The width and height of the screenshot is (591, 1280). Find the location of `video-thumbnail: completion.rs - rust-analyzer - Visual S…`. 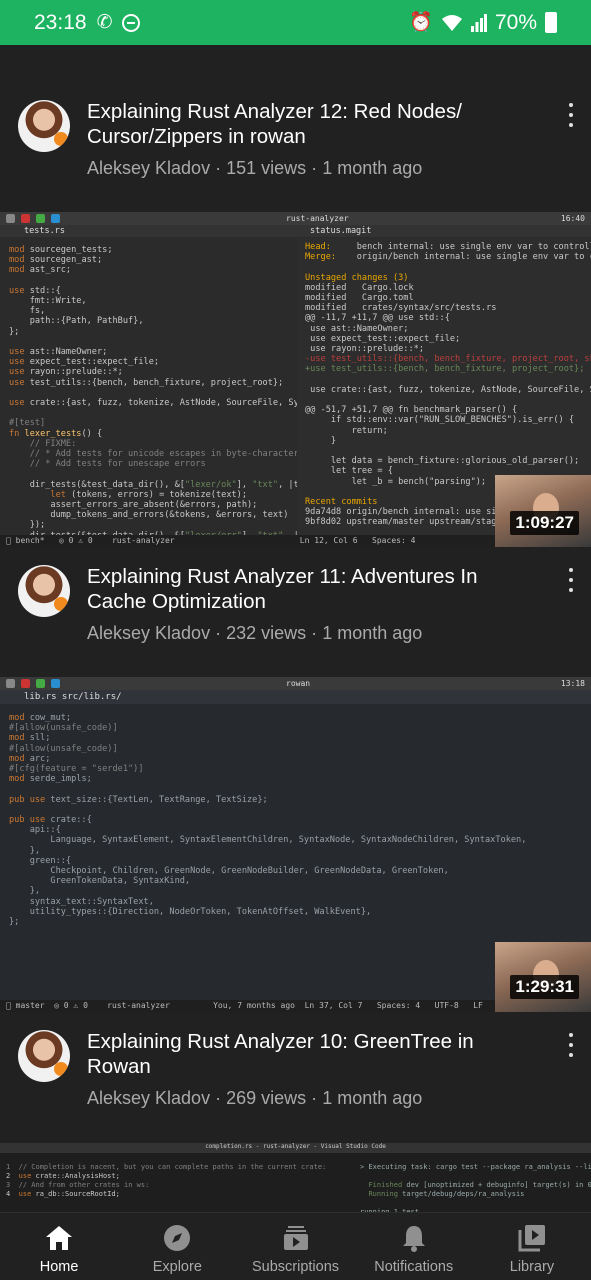

video-thumbnail: completion.rs - rust-analyzer - Visual S… is located at coordinates (295, 1177).